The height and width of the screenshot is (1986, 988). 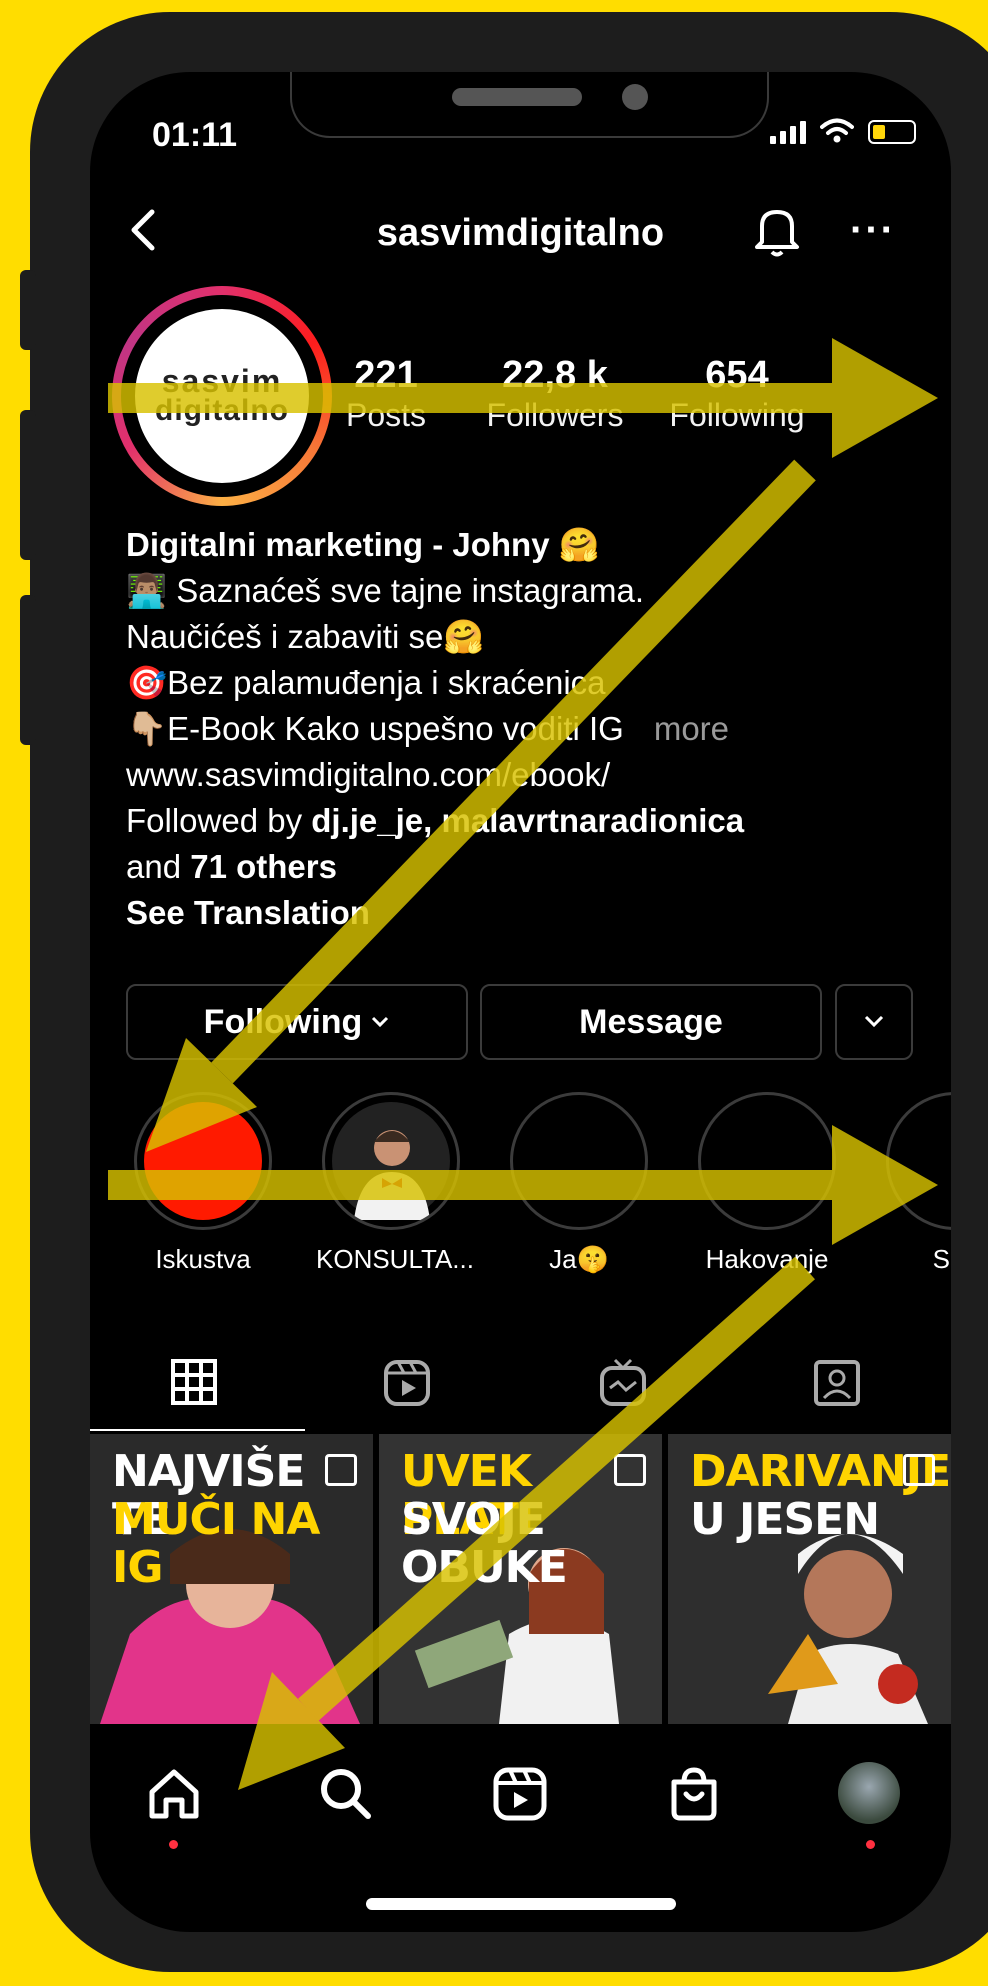 I want to click on bio-website-link: www.sasvimdigitalno.com/ebook/, so click(x=526, y=775).